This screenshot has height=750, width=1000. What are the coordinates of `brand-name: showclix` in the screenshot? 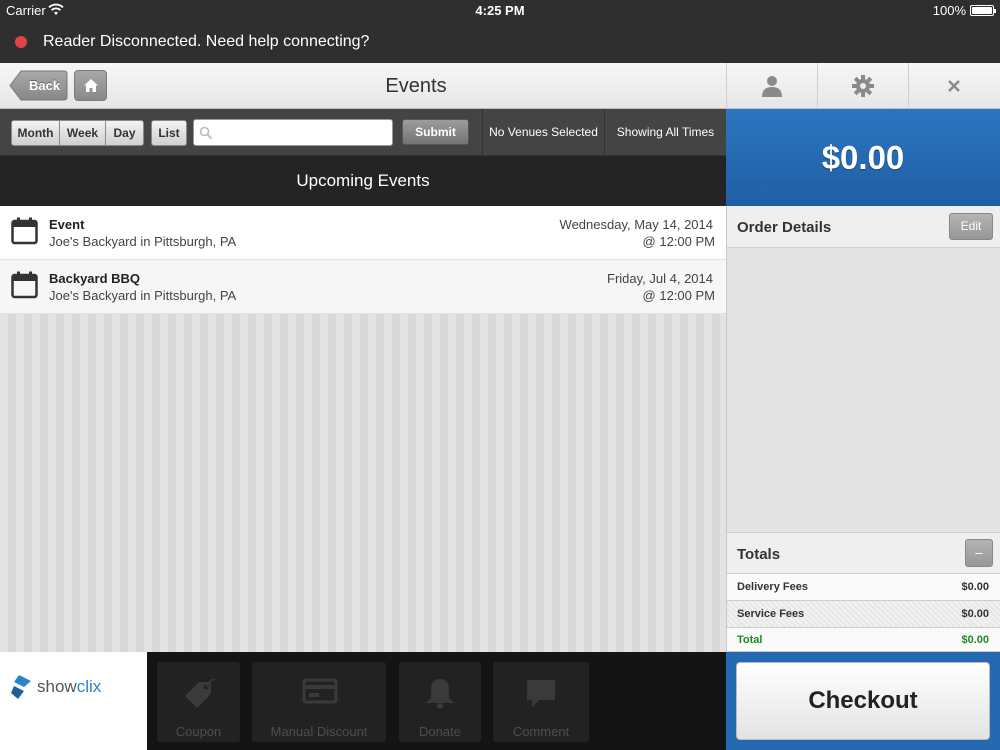 It's located at (69, 686).